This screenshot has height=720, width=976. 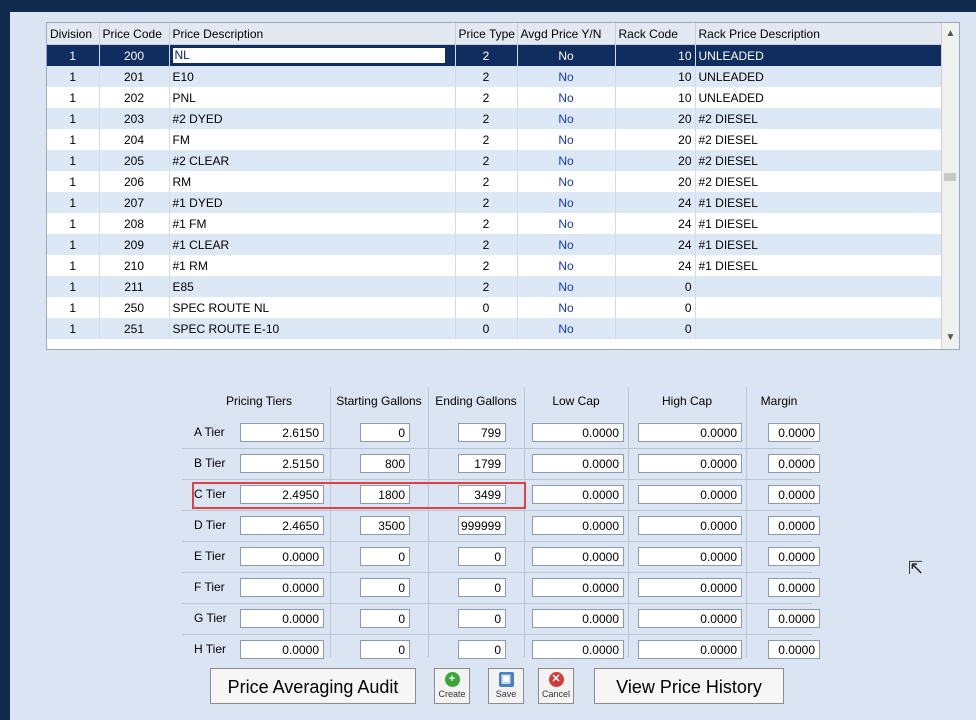 What do you see at coordinates (312, 202) in the screenshot?
I see `price-description-cell: #1 DYED` at bounding box center [312, 202].